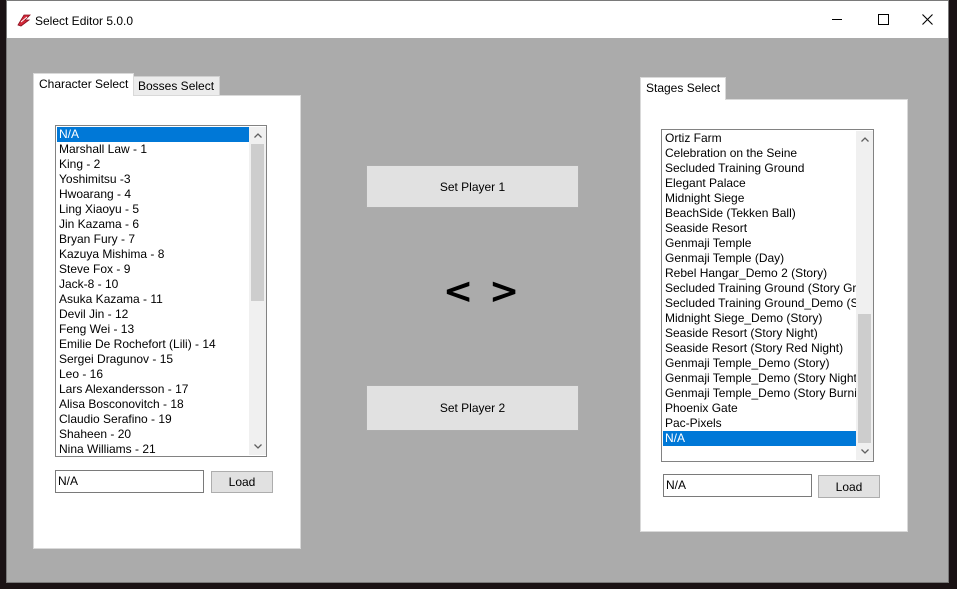 Image resolution: width=957 pixels, height=589 pixels. What do you see at coordinates (84, 21) in the screenshot?
I see `window-title: Select Editor 5.0.0` at bounding box center [84, 21].